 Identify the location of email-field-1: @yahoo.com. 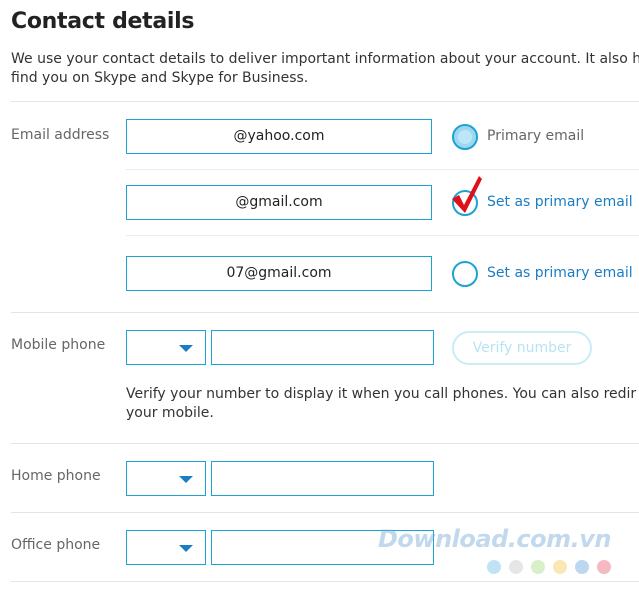
(279, 136).